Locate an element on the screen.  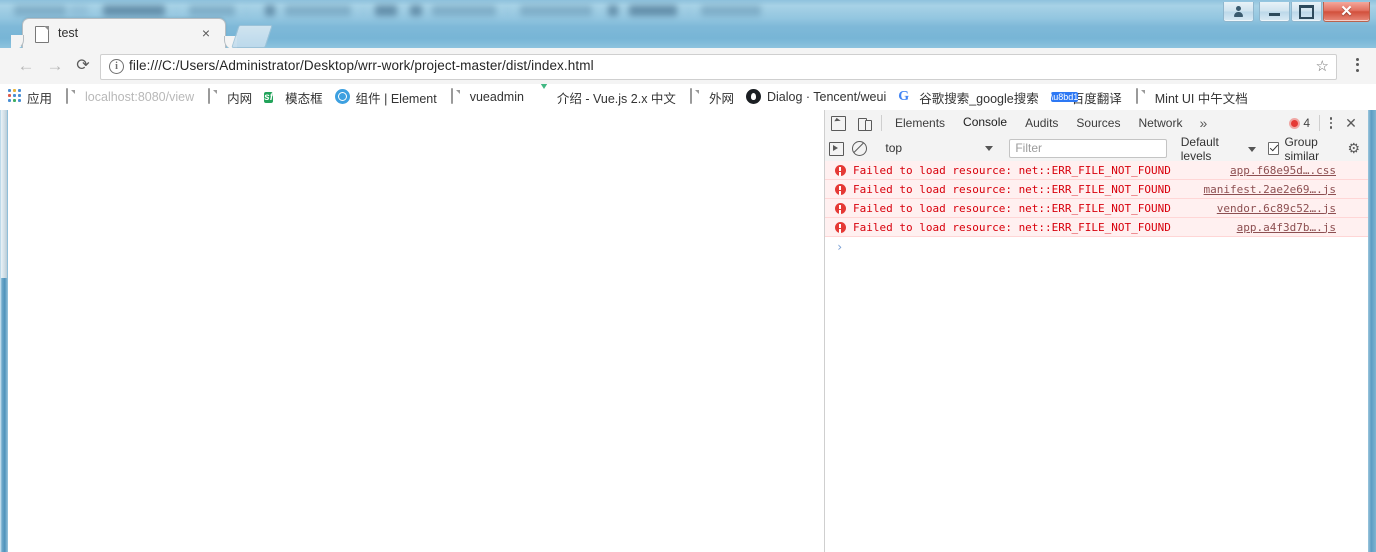
bookmark-label: 介绍 - Vue.js 2.x 中文 is located at coordinates (616, 98).